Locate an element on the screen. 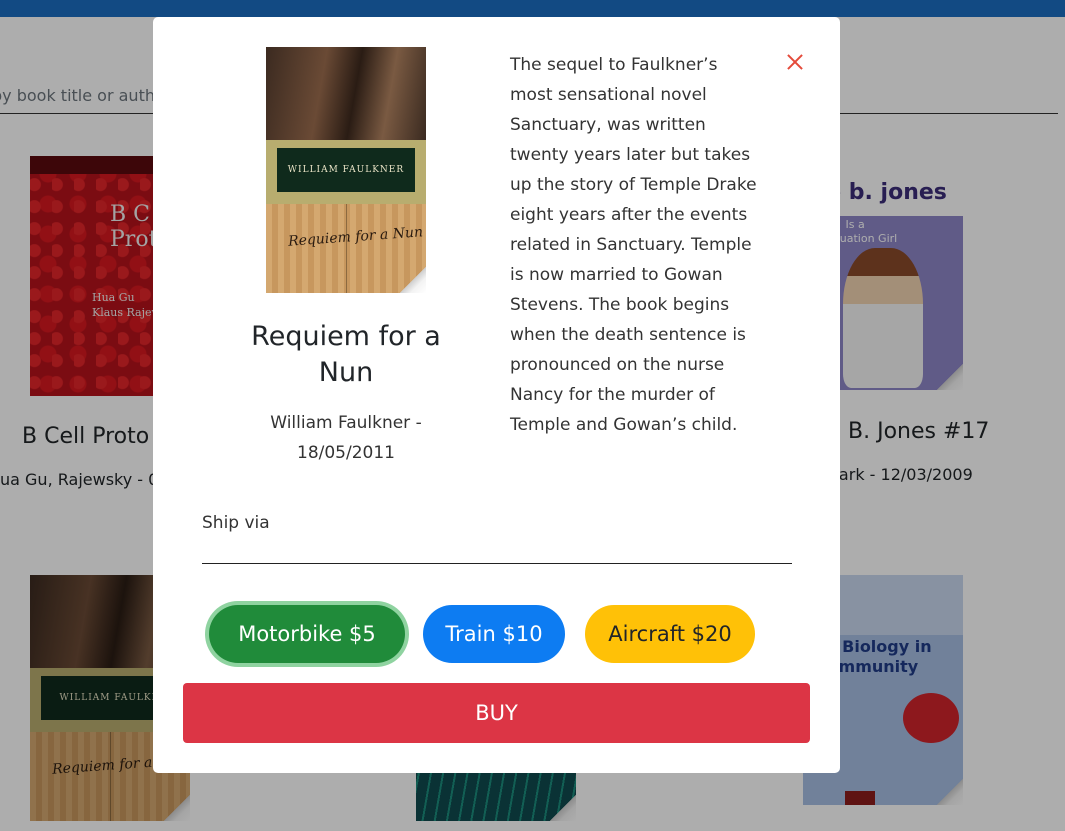 The height and width of the screenshot is (831, 1065). ship-via-field: Ship via is located at coordinates (497, 538).